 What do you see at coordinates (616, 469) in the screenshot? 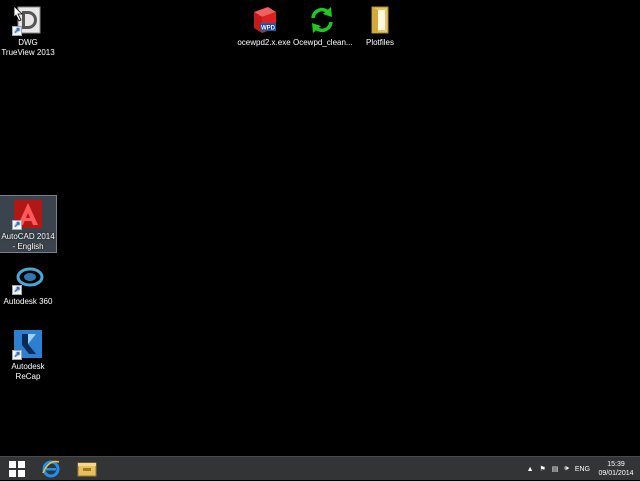
I see `clock: 15:39 09/01/2014` at bounding box center [616, 469].